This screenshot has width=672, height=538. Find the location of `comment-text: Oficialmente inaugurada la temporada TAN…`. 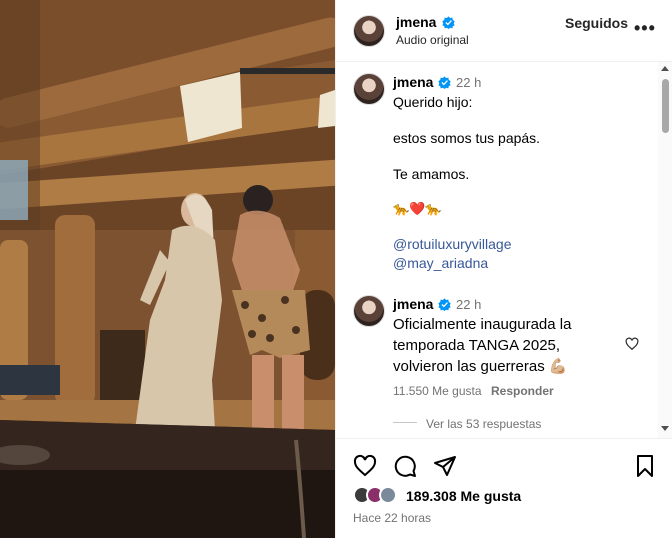

comment-text: Oficialmente inaugurada la temporada TAN… is located at coordinates (482, 345).